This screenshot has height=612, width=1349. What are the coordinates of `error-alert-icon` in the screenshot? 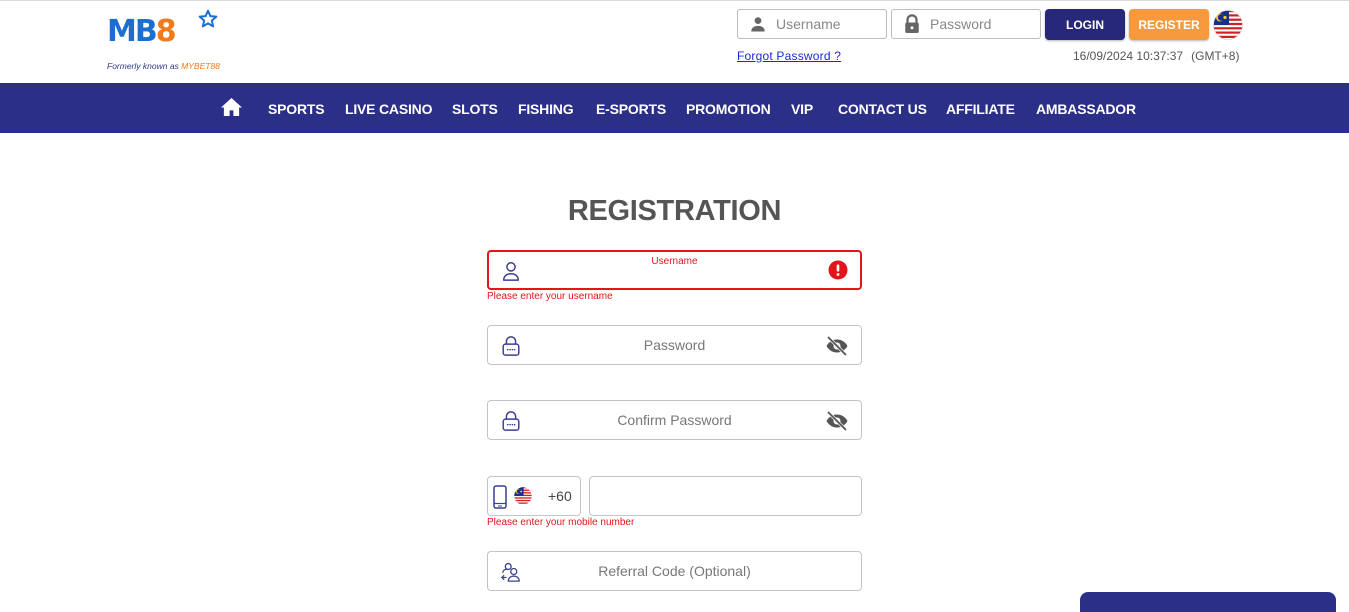 It's located at (838, 270).